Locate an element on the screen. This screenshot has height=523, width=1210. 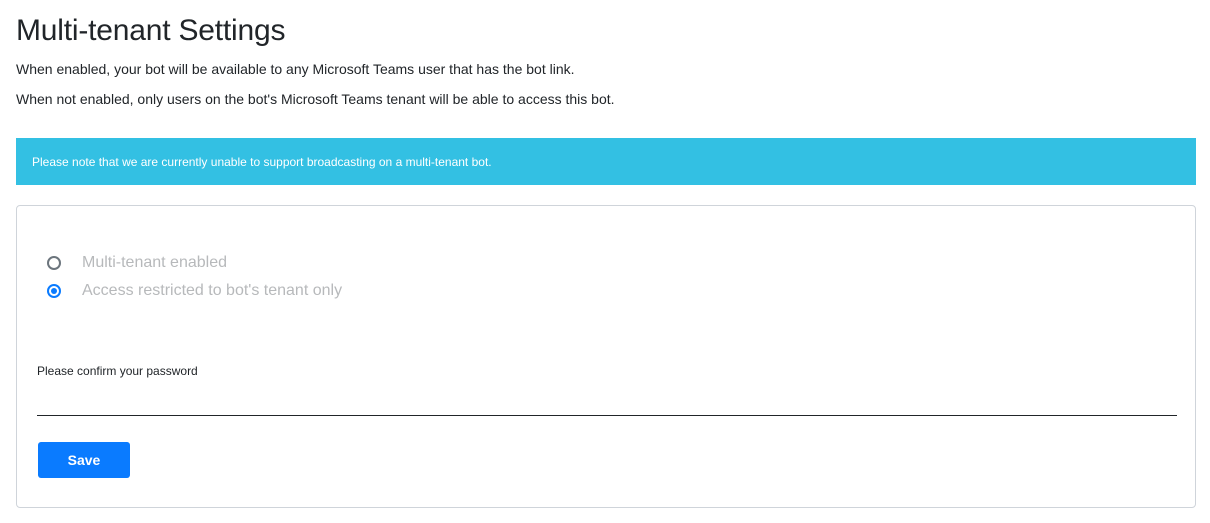
page-title: Multi-tenant Settings is located at coordinates (151, 30).